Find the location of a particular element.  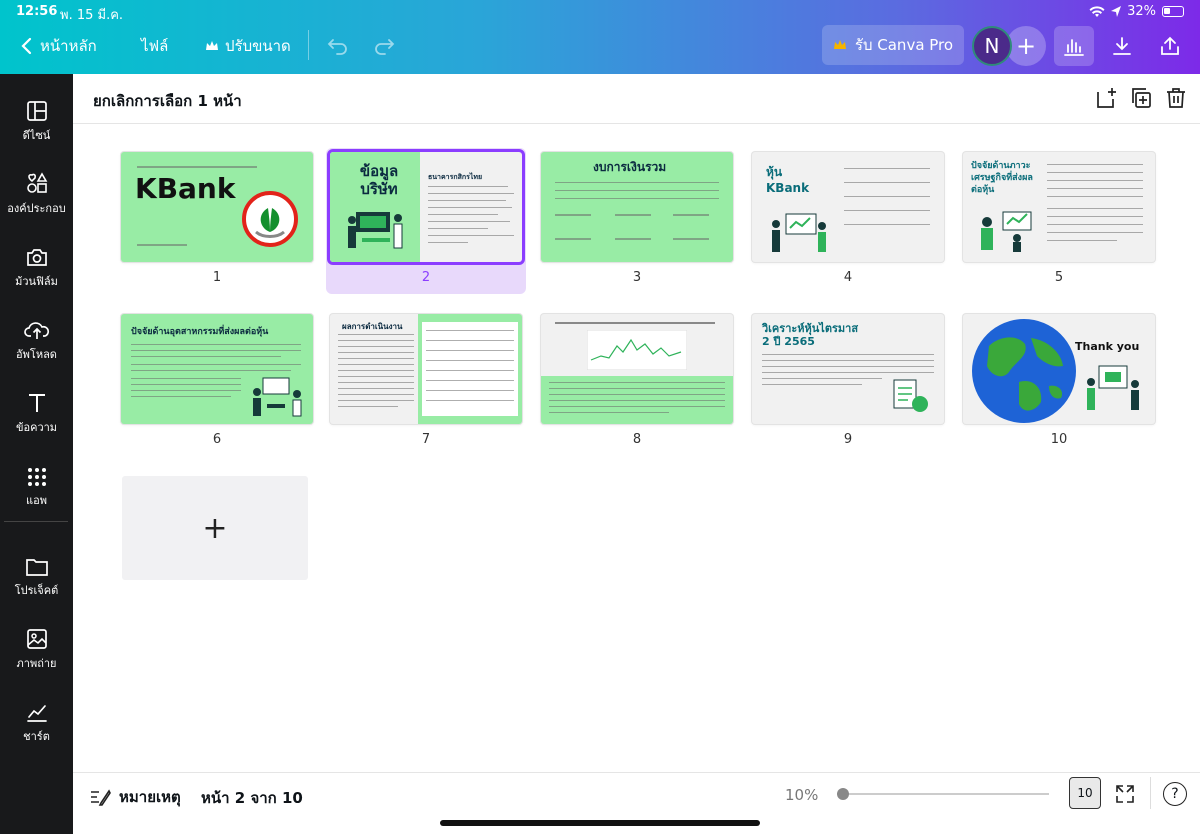

slide-preview: KBank is located at coordinates (217, 207).